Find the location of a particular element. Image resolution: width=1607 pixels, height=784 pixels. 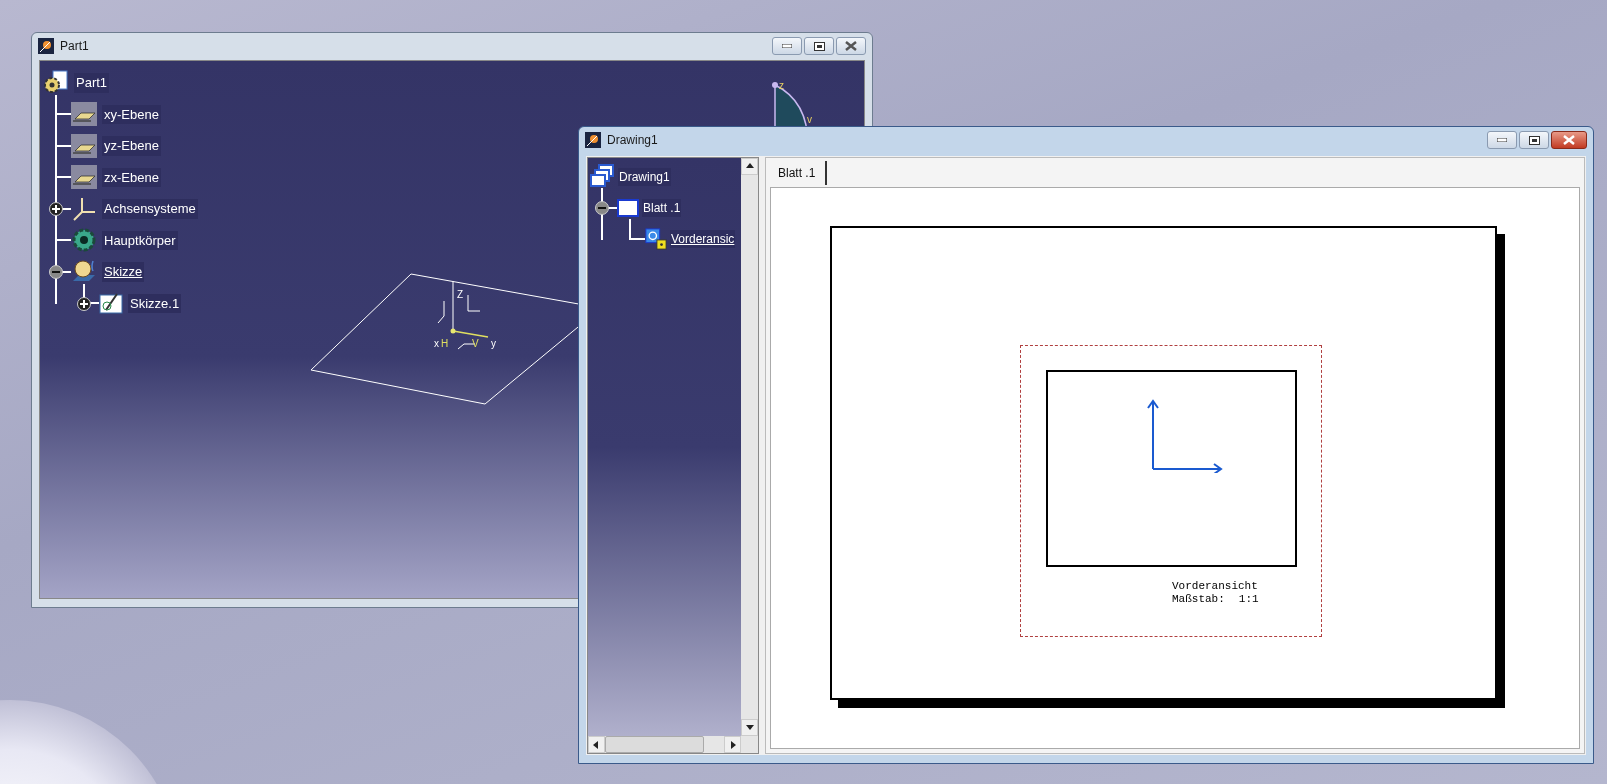

window-title: Drawing1 is located at coordinates (633, 140).